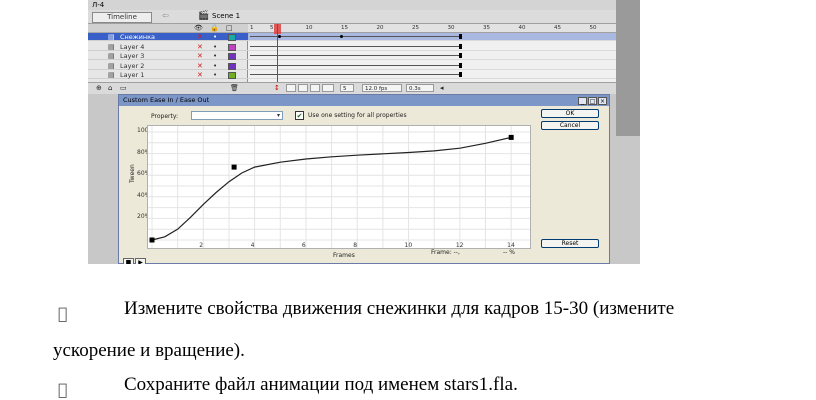 This screenshot has height=400, width=816. Describe the element at coordinates (168, 47) in the screenshot. I see `layer-row: ▤ Layer 4 ✕ •` at that location.